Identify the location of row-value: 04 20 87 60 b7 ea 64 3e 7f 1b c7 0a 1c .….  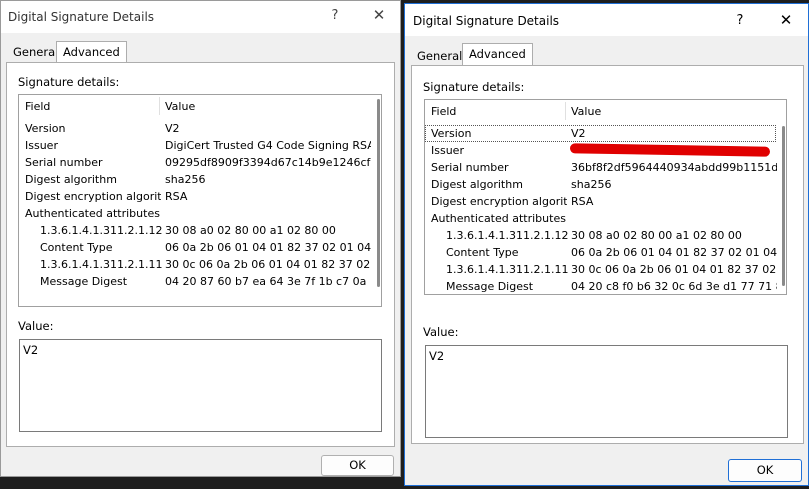
(268, 281).